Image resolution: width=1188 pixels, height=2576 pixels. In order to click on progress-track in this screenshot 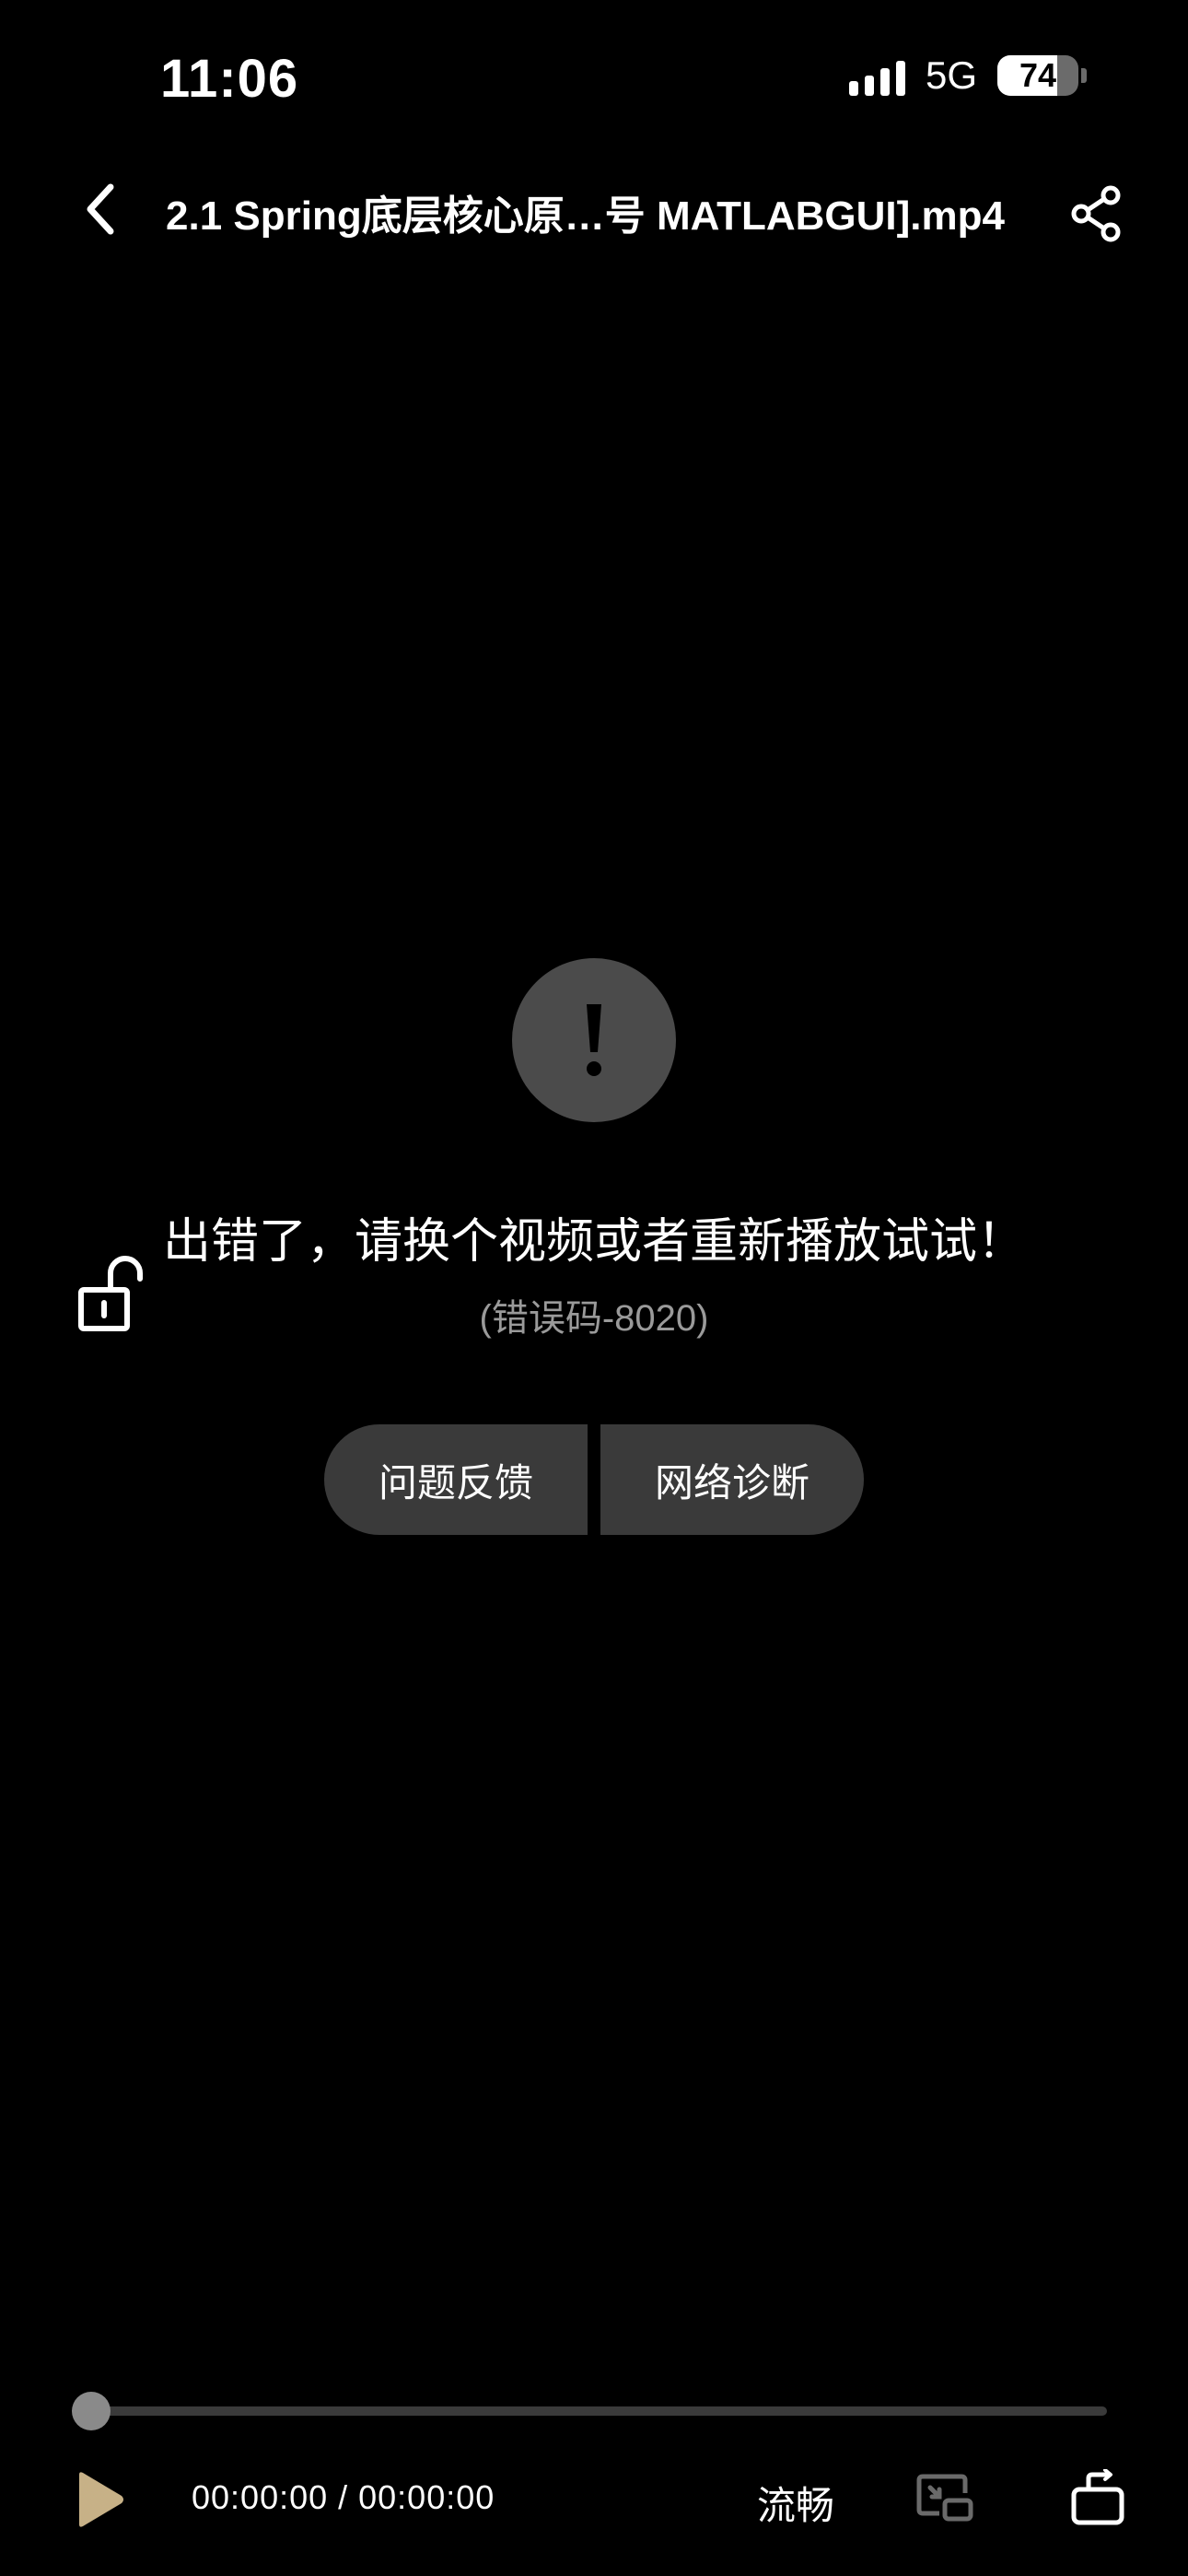, I will do `click(598, 2411)`.